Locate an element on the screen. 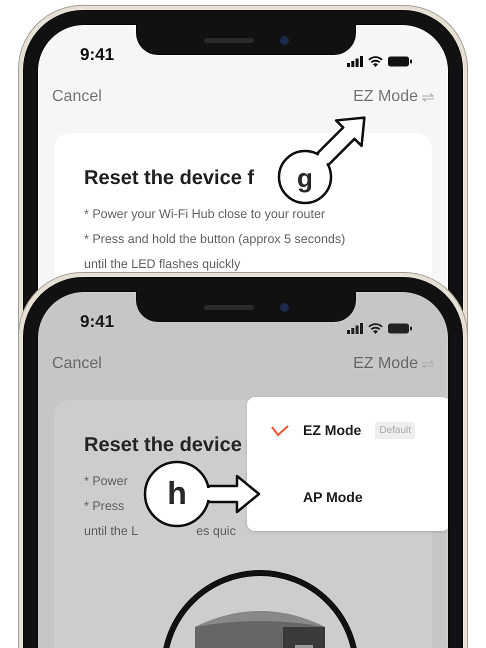 The height and width of the screenshot is (648, 486). menu-item: AP Mode is located at coordinates (347, 497).